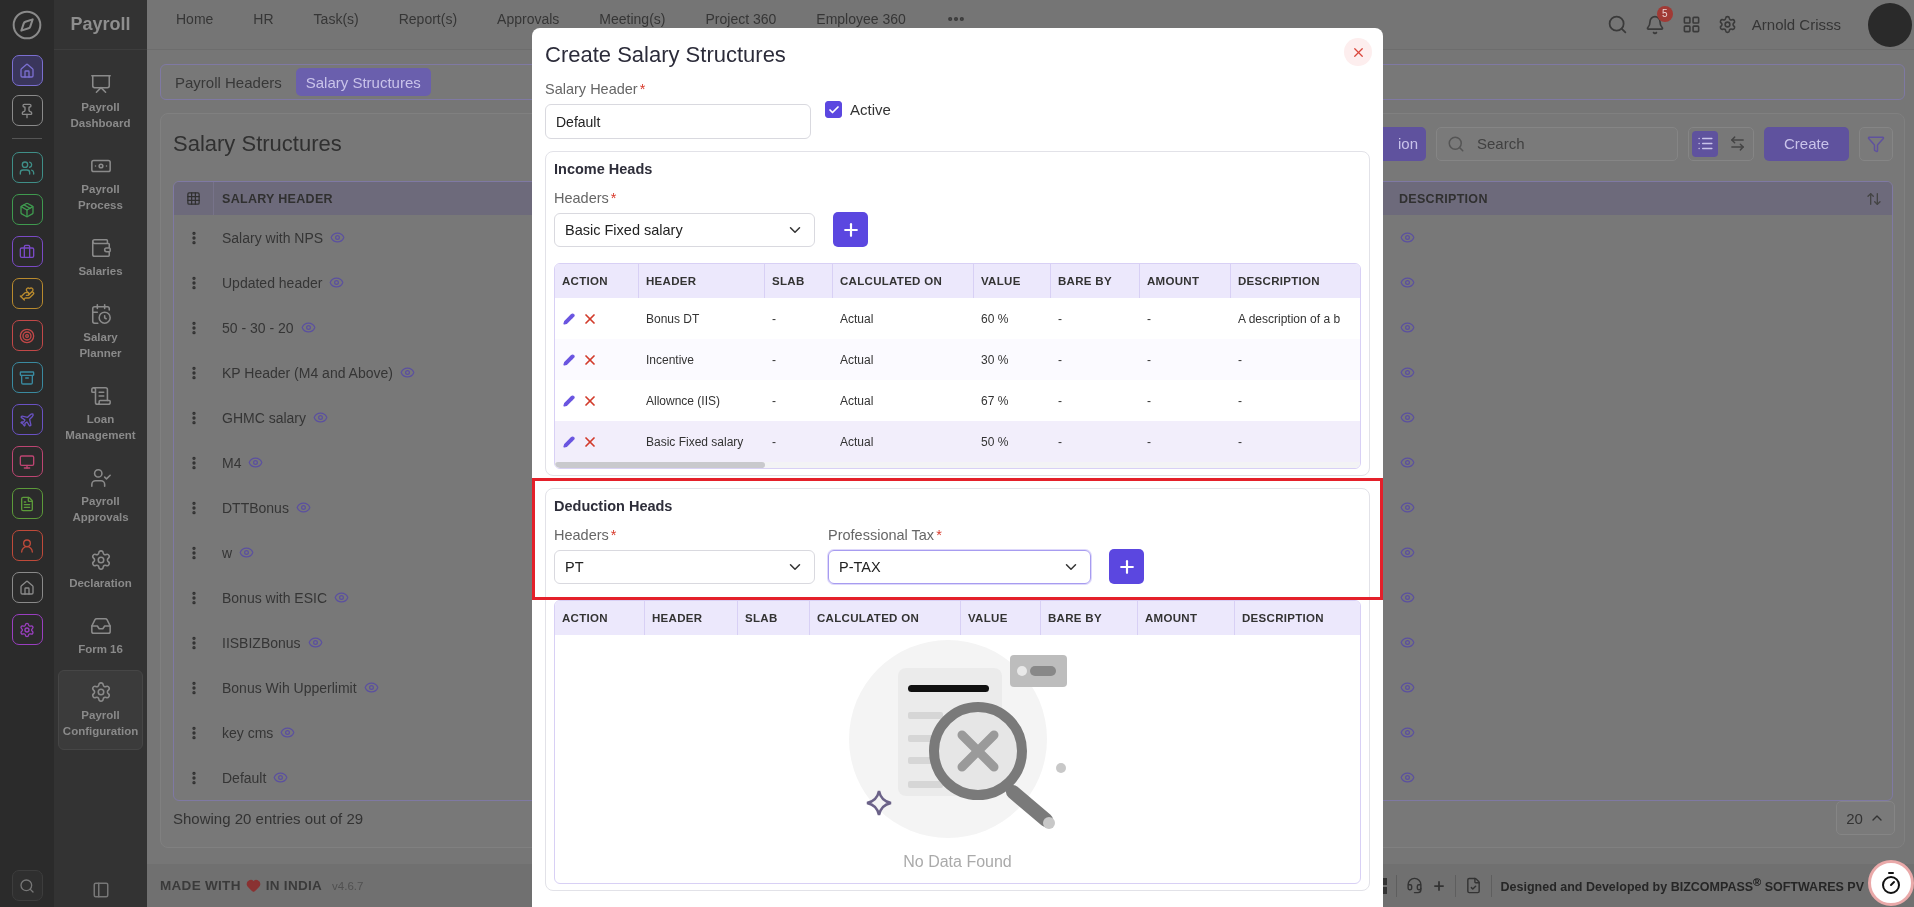 The image size is (1914, 907). What do you see at coordinates (1473, 885) in the screenshot?
I see `document-check-icon` at bounding box center [1473, 885].